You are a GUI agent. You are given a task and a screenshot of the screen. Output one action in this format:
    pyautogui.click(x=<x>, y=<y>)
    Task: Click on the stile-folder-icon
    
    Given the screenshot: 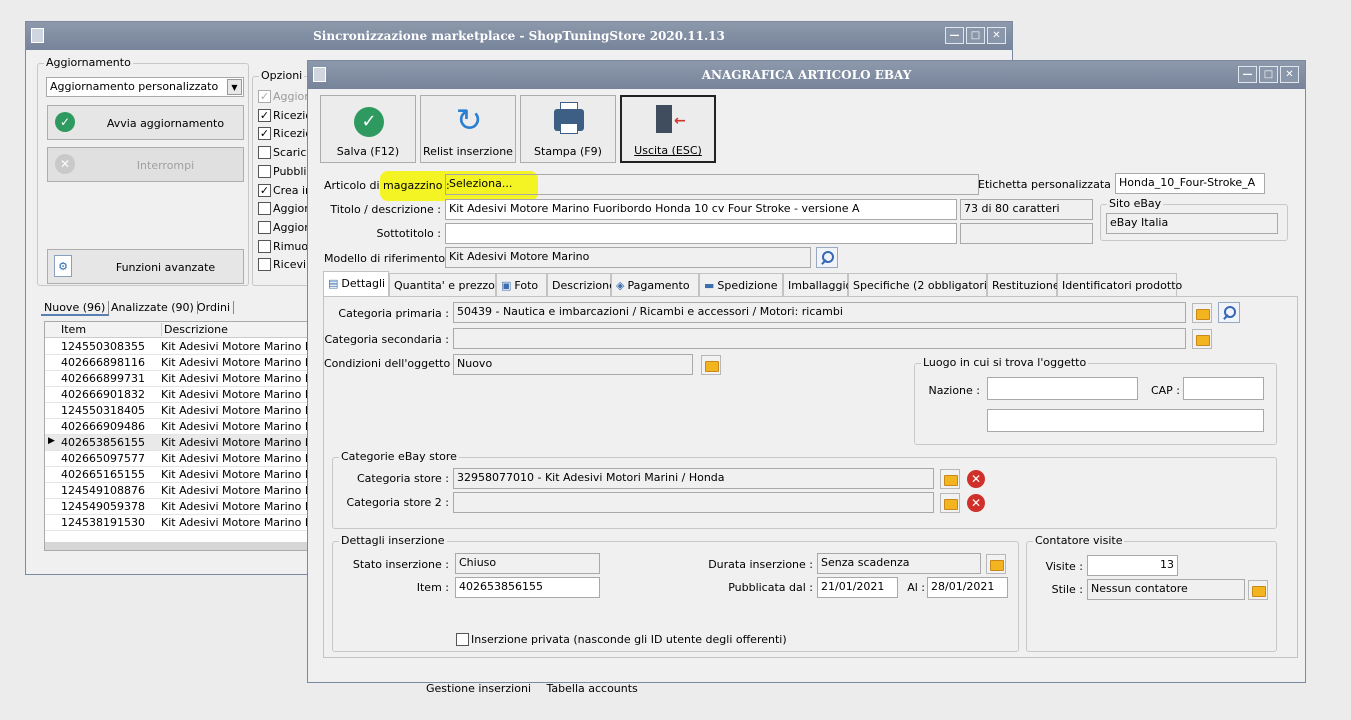 What is the action you would take?
    pyautogui.click(x=1258, y=590)
    